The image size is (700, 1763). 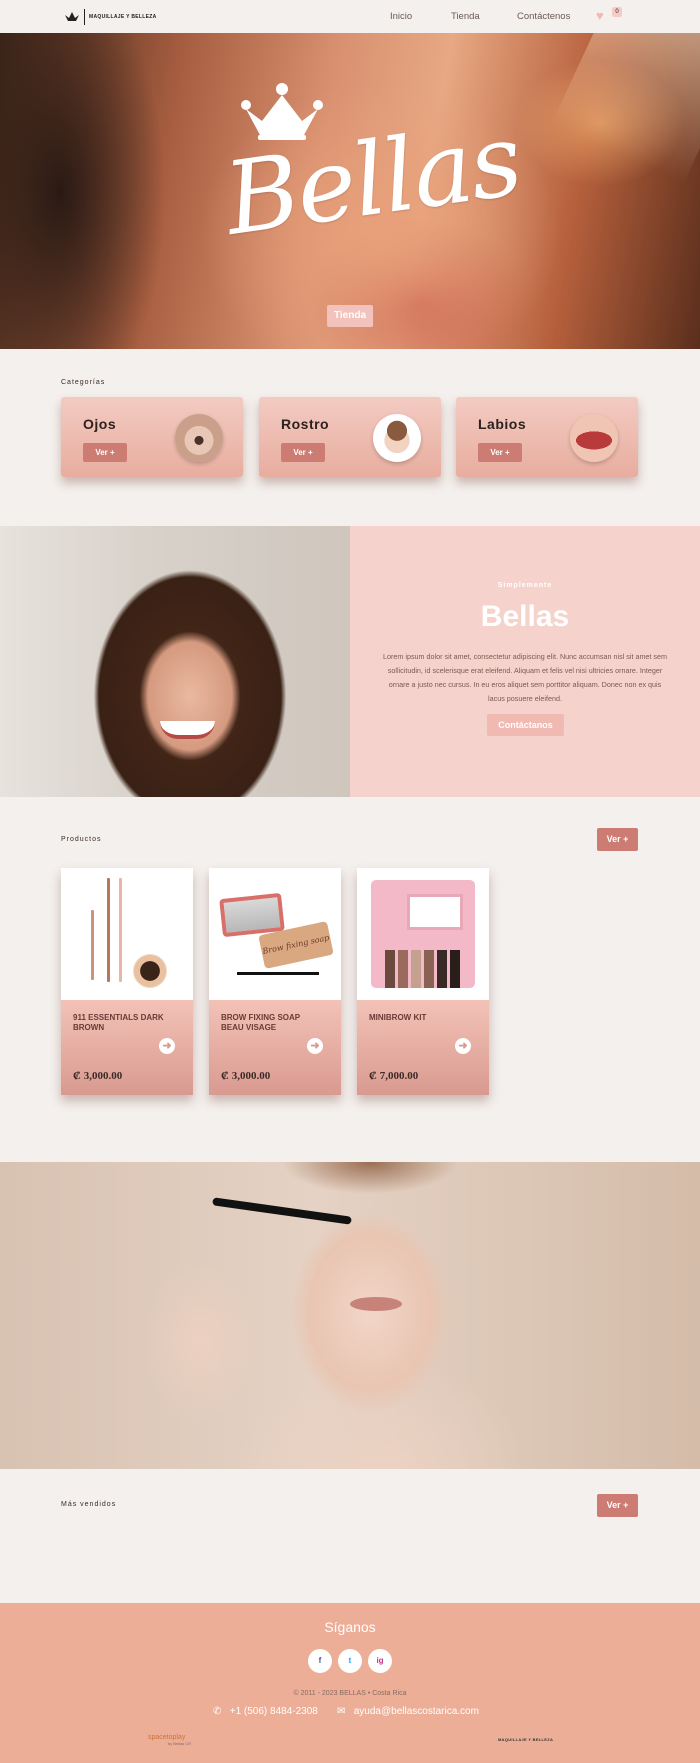 What do you see at coordinates (603, 16) in the screenshot?
I see `heart-icon: ♥` at bounding box center [603, 16].